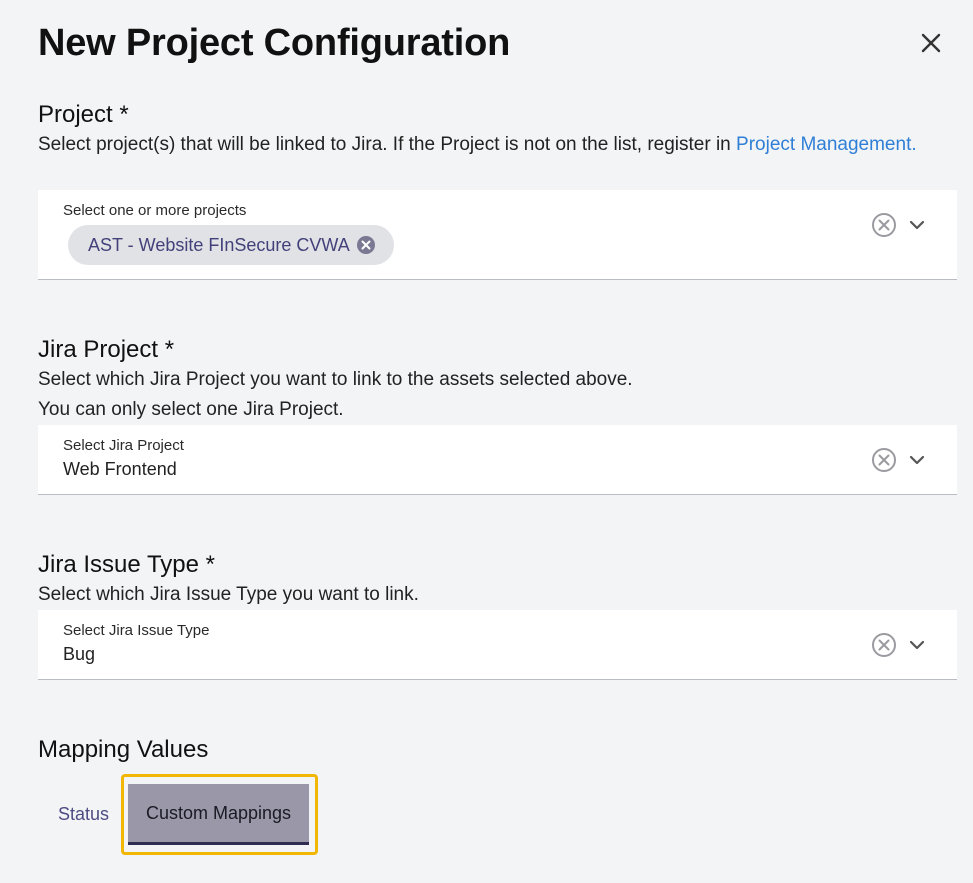  What do you see at coordinates (123, 445) in the screenshot?
I see `jira-project-select-label: Select Jira Project` at bounding box center [123, 445].